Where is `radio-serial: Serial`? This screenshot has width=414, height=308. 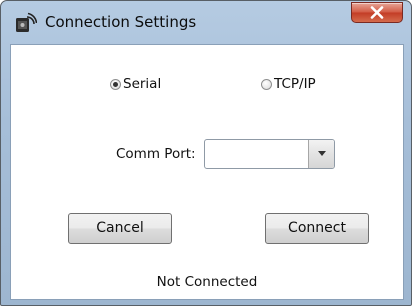 radio-serial: Serial is located at coordinates (135, 84).